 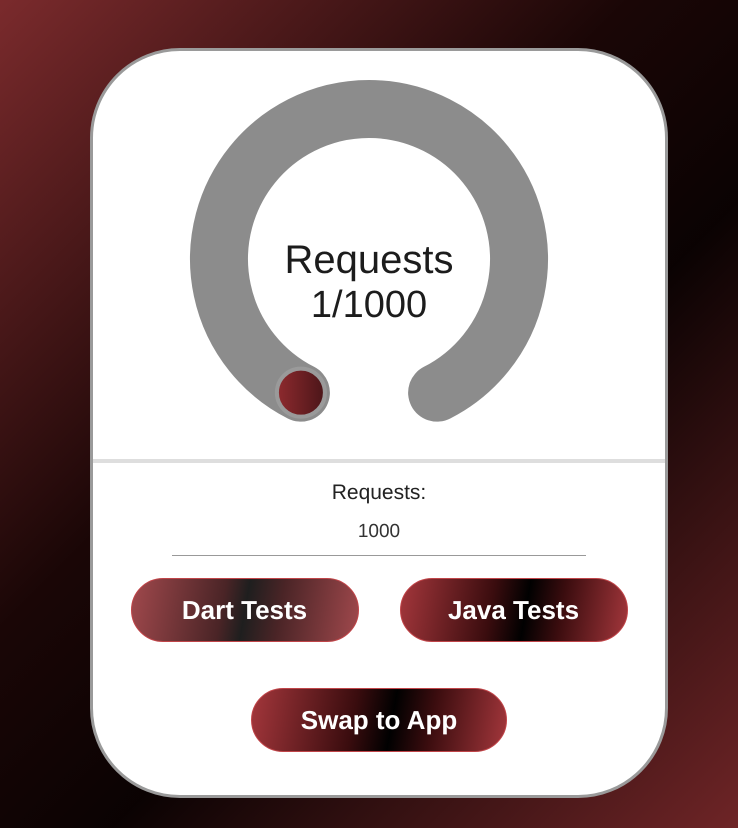 I want to click on swap-button: Swap to App, so click(x=379, y=720).